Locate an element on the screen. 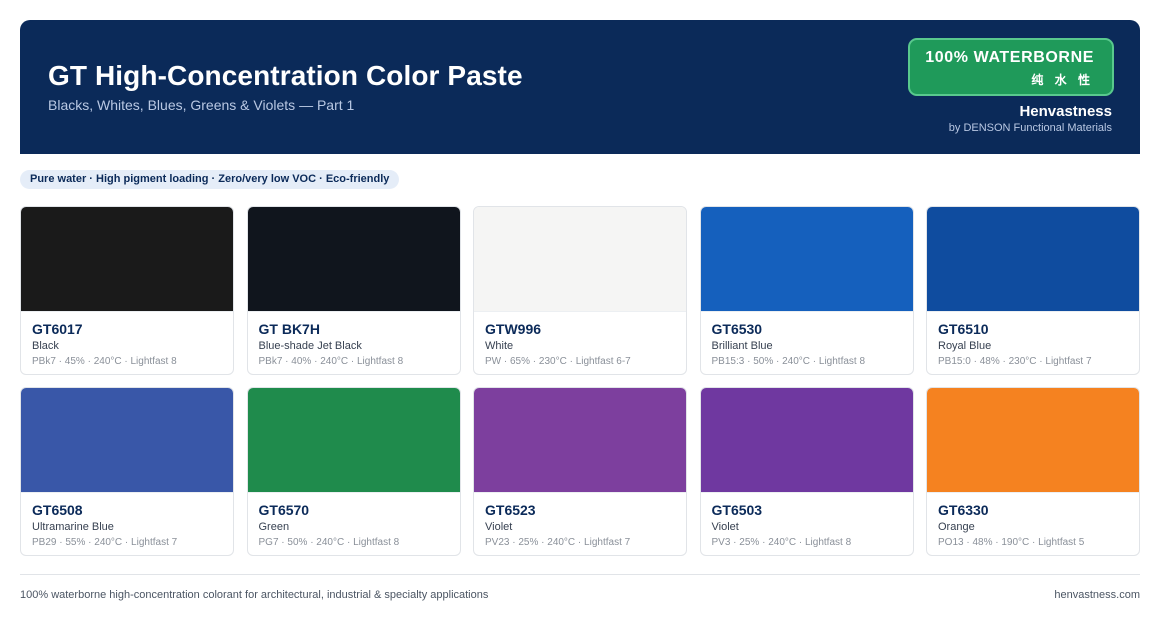 The image size is (1160, 621). product-code: GTW996 is located at coordinates (513, 329).